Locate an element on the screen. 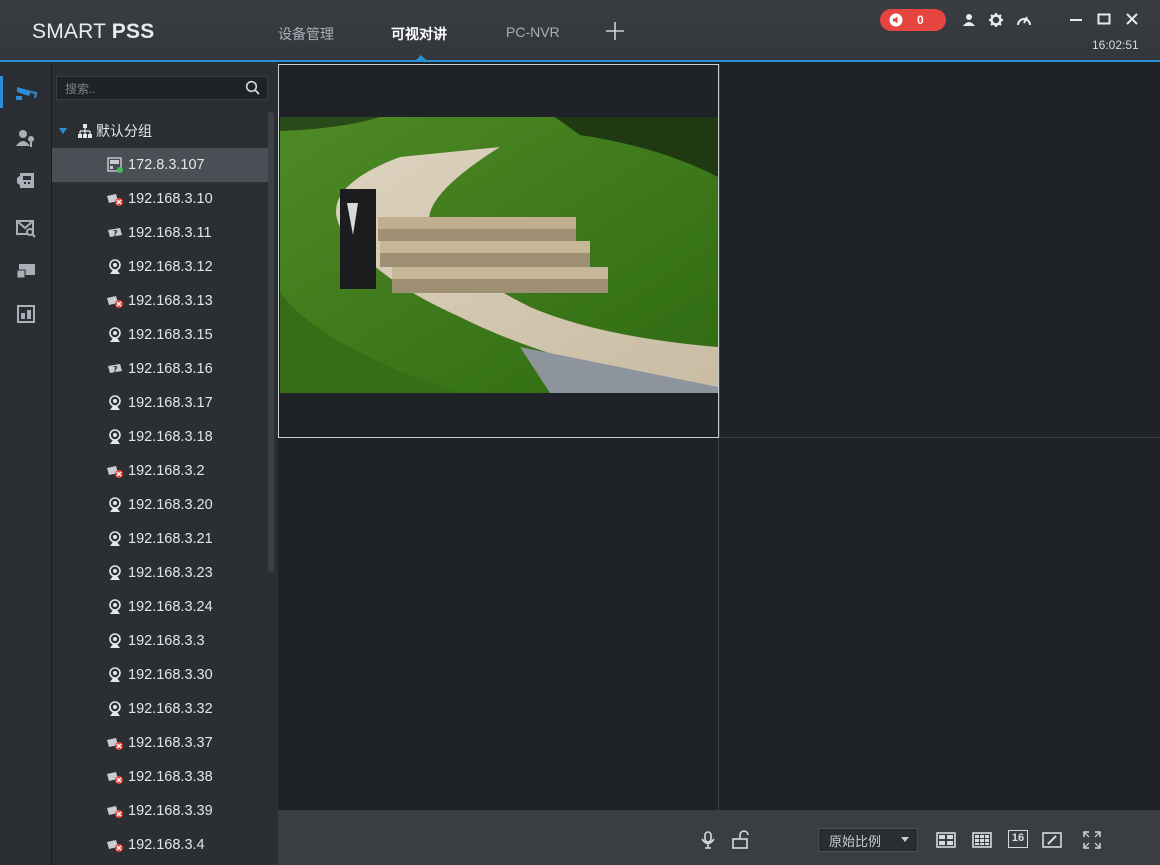  tree-group-default: 默认分组 is located at coordinates (160, 131).